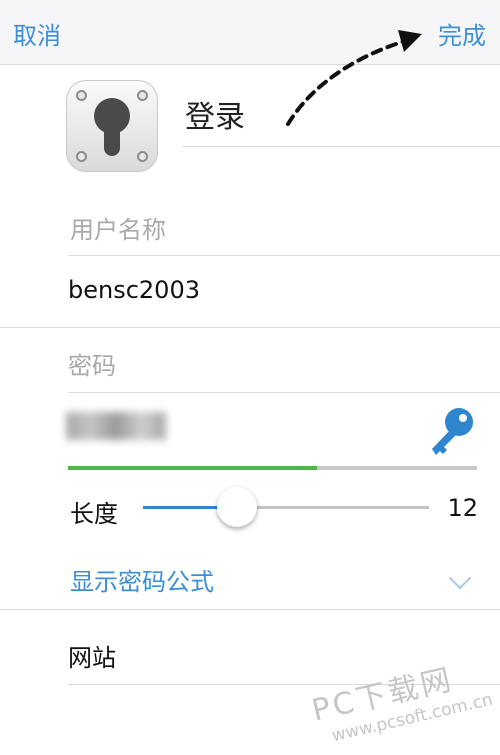  Describe the element at coordinates (237, 507) in the screenshot. I see `slider-thumb` at that location.